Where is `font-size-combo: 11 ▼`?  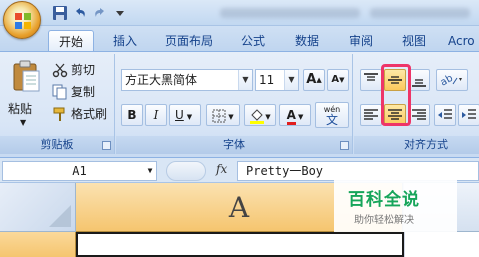 font-size-combo: 11 ▼ is located at coordinates (277, 80).